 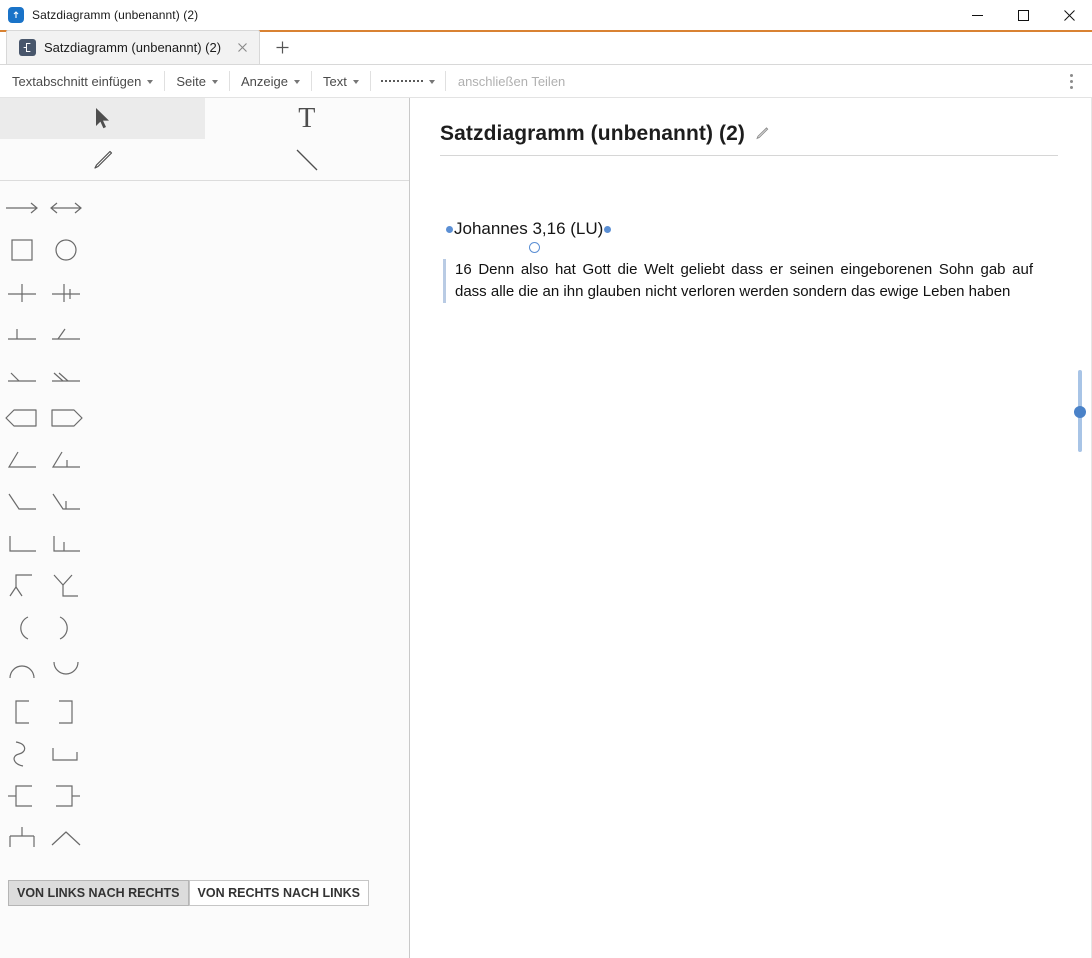 I want to click on cross-with-tick-icon, so click(x=66, y=293).